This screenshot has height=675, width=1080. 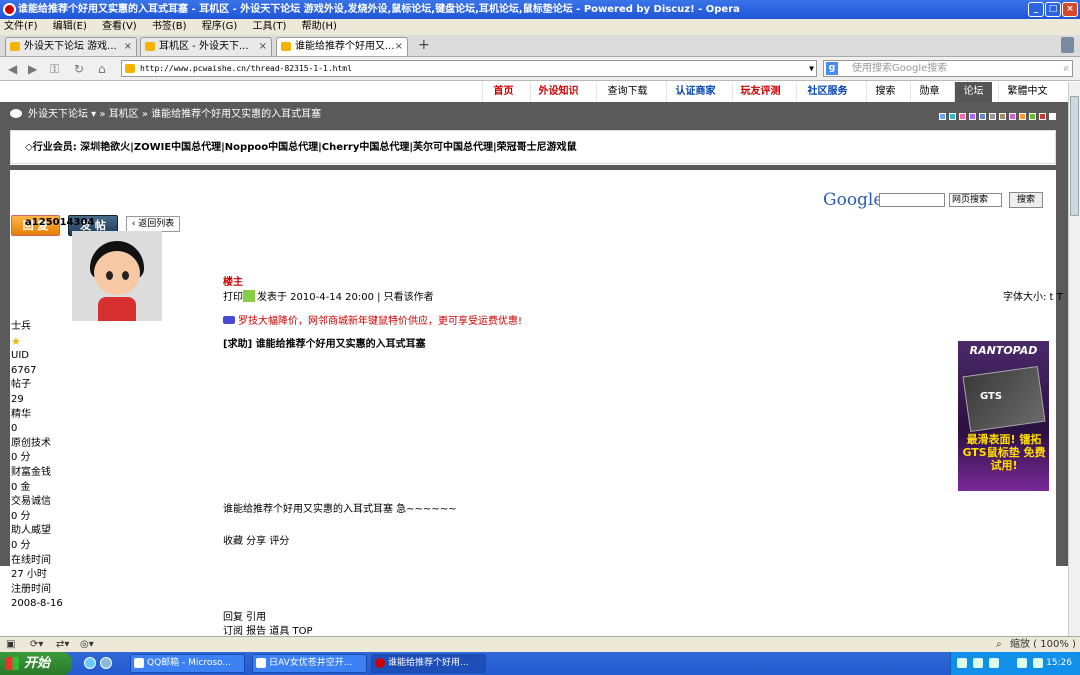 What do you see at coordinates (119, 26) in the screenshot?
I see `menu-view: 查看(V)` at bounding box center [119, 26].